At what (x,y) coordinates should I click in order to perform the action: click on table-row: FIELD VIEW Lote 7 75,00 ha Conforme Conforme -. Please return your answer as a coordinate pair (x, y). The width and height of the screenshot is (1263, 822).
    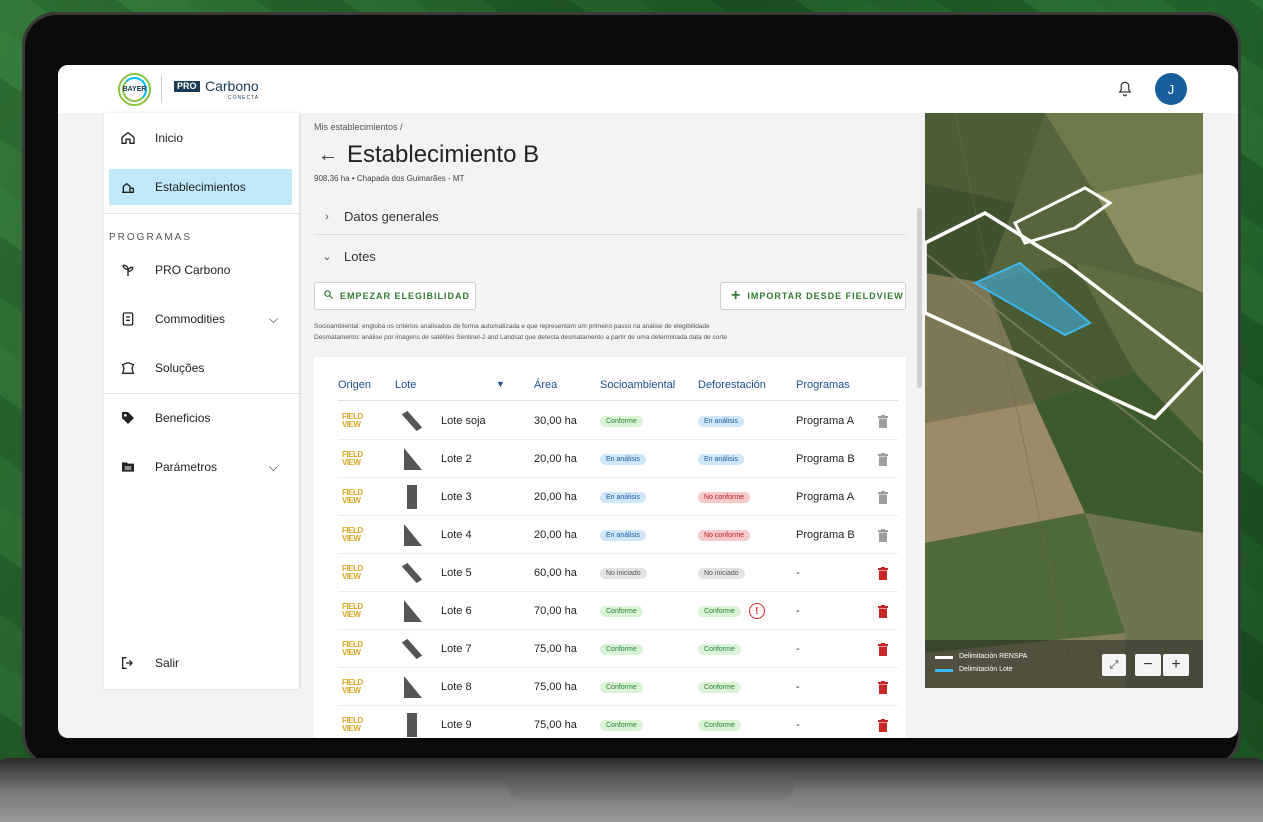
    Looking at the image, I should click on (618, 649).